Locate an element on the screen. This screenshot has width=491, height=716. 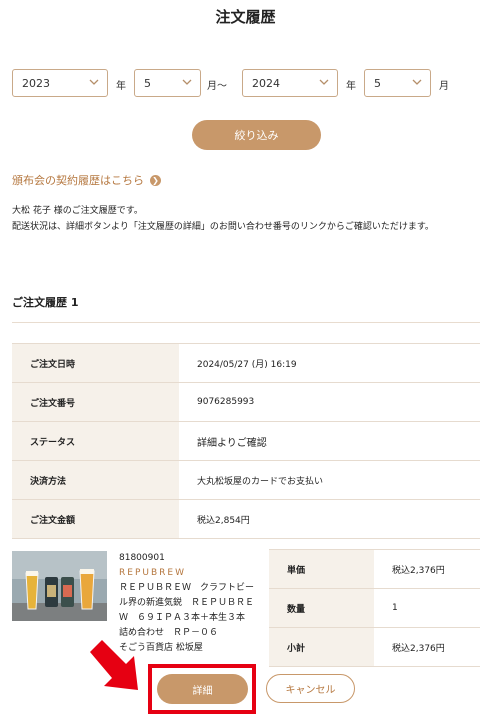
price-table: 単価 税込2,376円 数量 1 小計 税込2,376円 is located at coordinates (374, 608).